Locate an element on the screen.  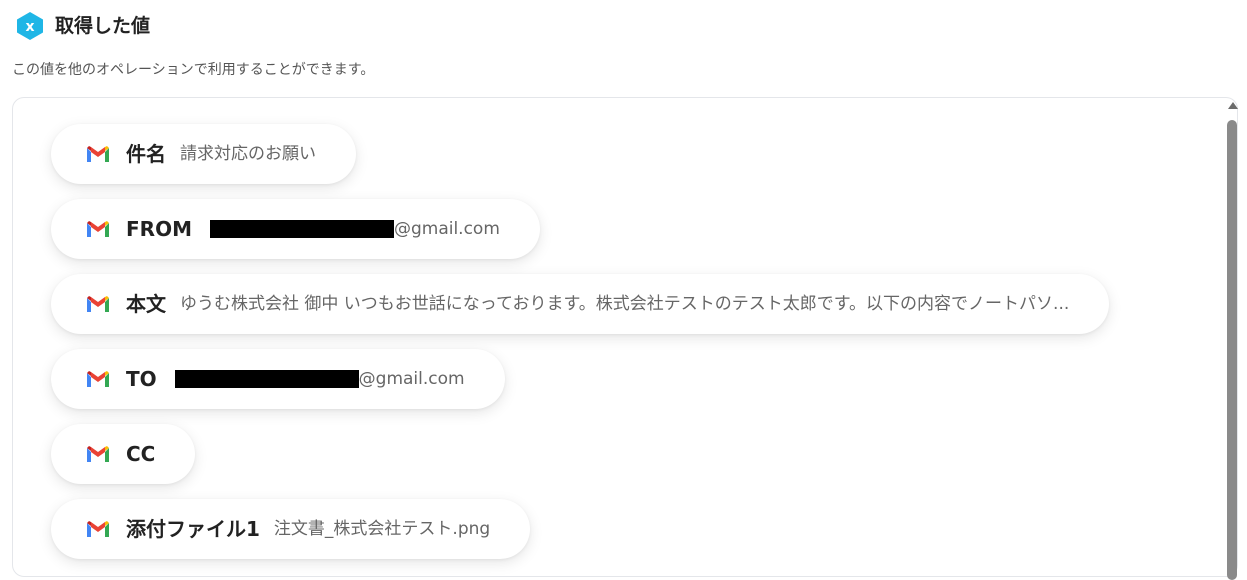
field-value: 注文書_株式会社テスト.png is located at coordinates (382, 529).